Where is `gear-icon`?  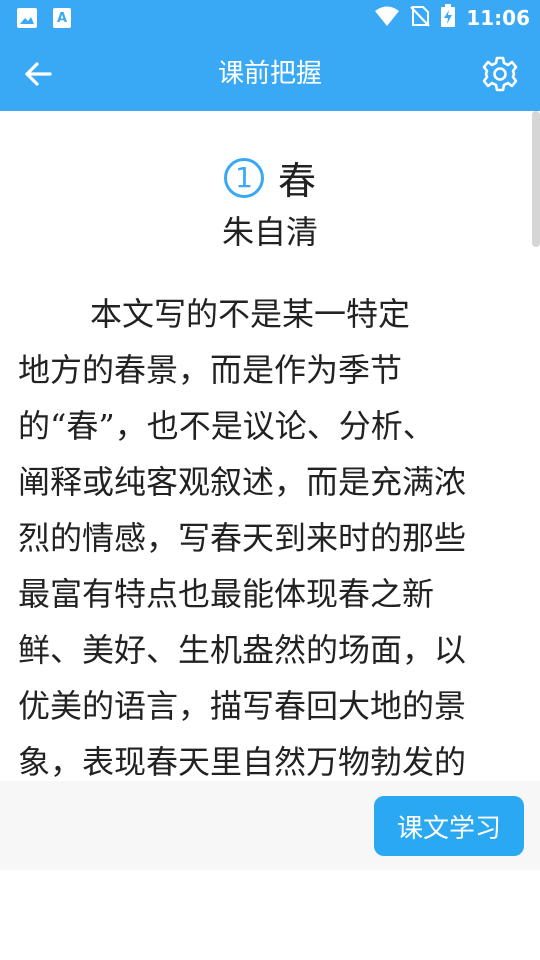
gear-icon is located at coordinates (500, 74).